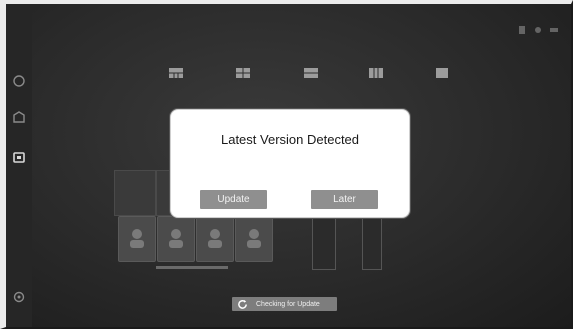 This screenshot has height=329, width=573. What do you see at coordinates (19, 297) in the screenshot?
I see `settings-icon` at bounding box center [19, 297].